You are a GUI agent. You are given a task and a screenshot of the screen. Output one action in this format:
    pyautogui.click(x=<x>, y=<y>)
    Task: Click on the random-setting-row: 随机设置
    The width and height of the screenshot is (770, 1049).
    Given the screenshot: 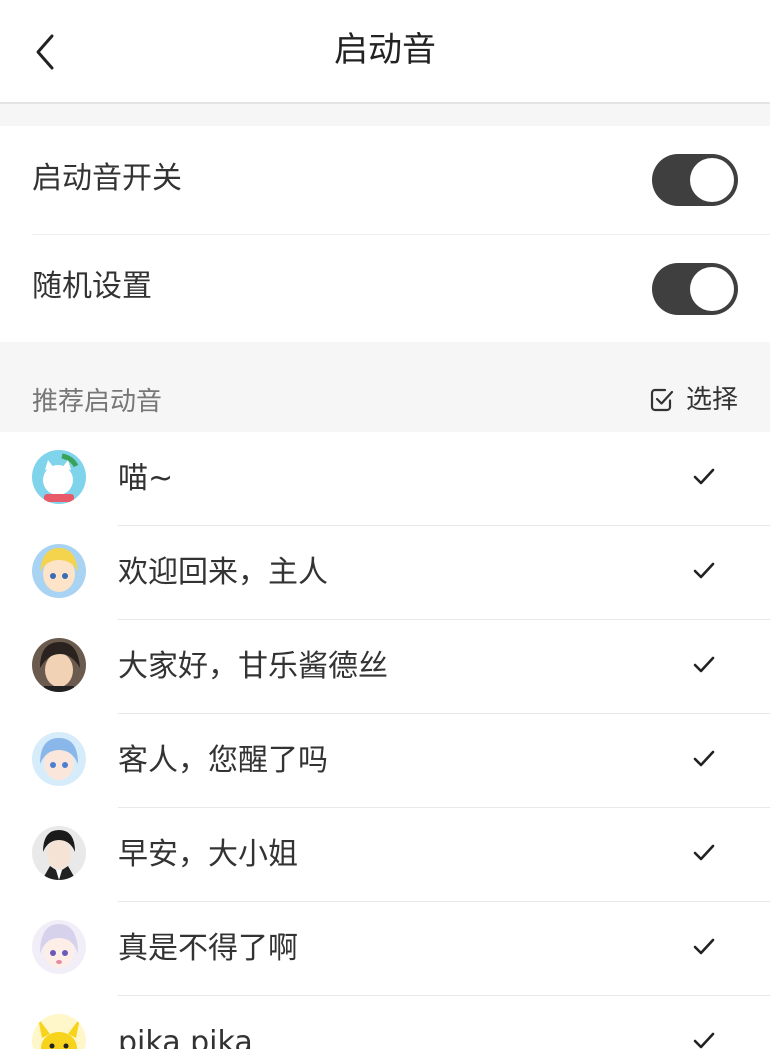 What is the action you would take?
    pyautogui.click(x=385, y=288)
    